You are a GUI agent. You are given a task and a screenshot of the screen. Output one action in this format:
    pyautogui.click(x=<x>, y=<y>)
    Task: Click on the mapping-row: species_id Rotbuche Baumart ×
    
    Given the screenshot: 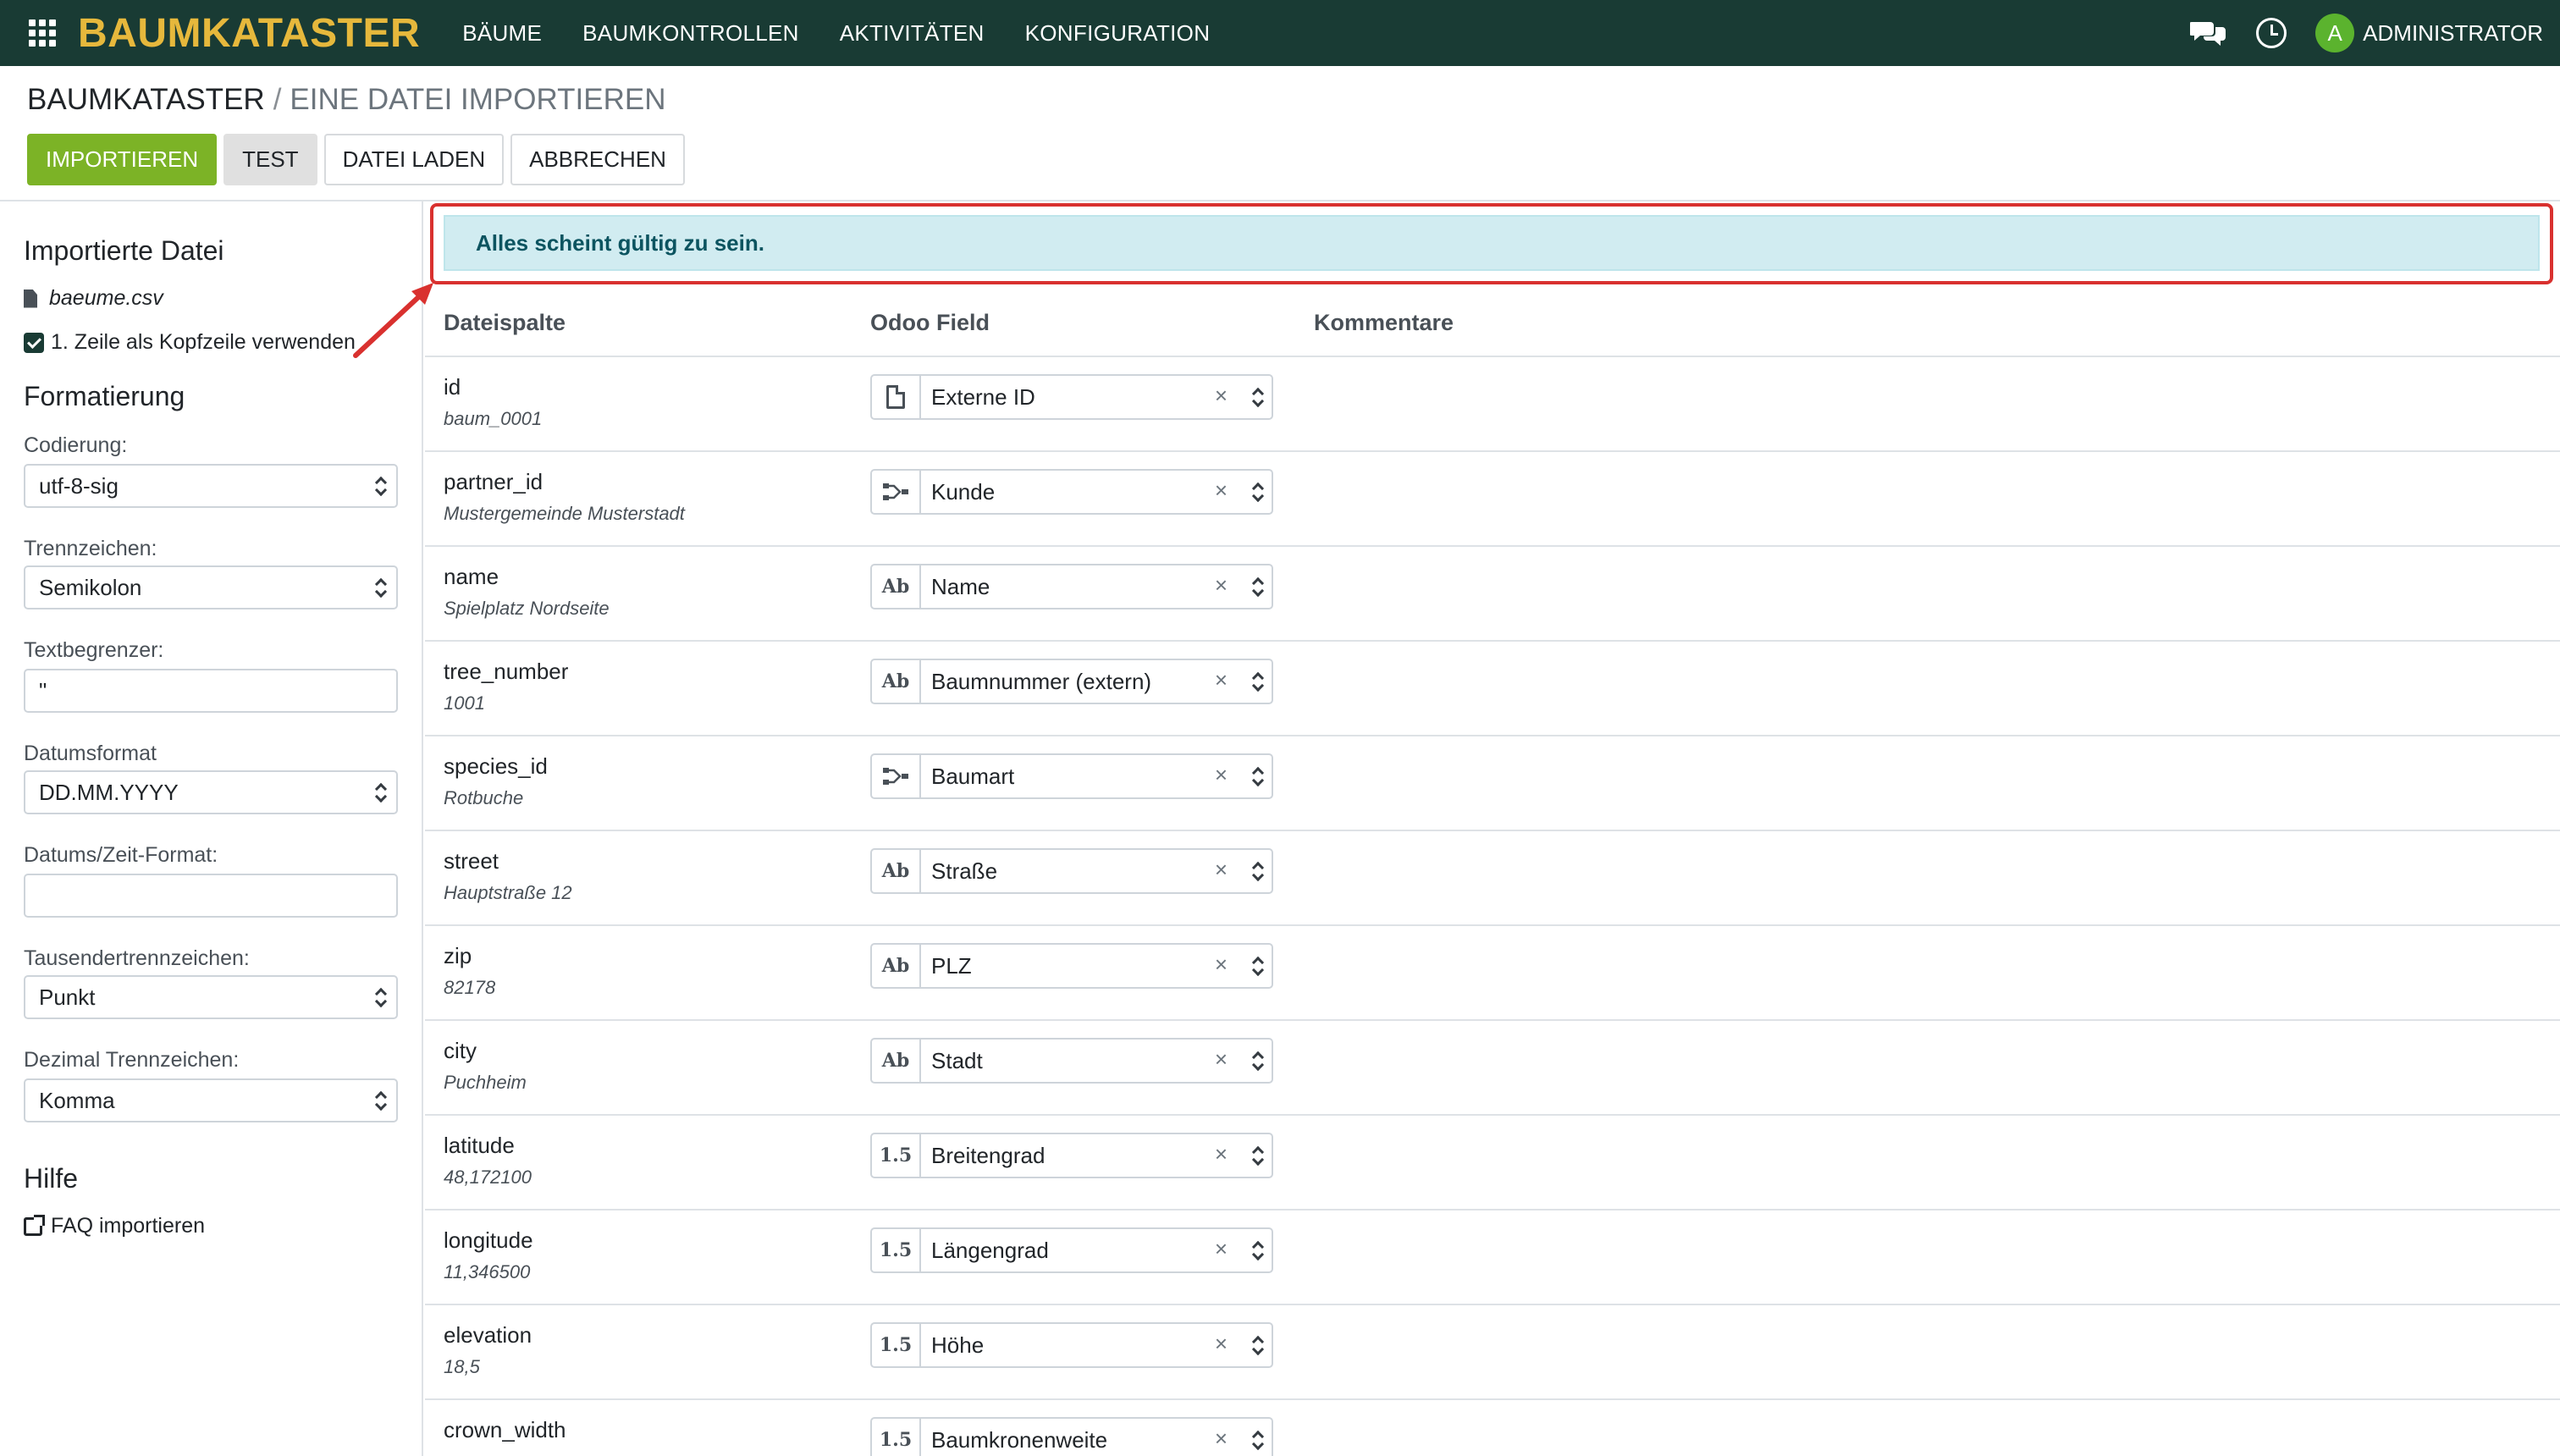 What is the action you would take?
    pyautogui.click(x=1492, y=783)
    